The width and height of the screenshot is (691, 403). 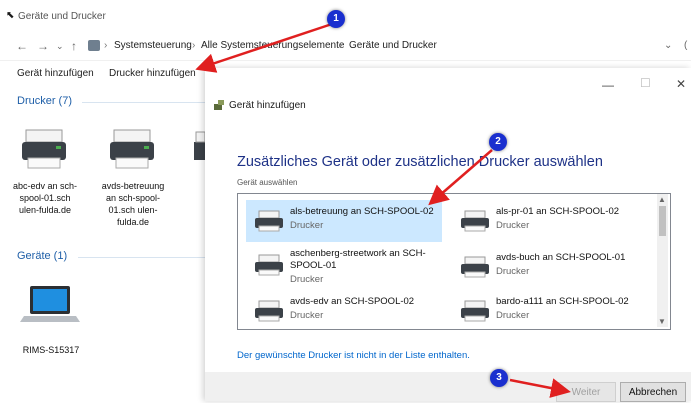 What do you see at coordinates (498, 142) in the screenshot?
I see `annotation-badge-2: 2` at bounding box center [498, 142].